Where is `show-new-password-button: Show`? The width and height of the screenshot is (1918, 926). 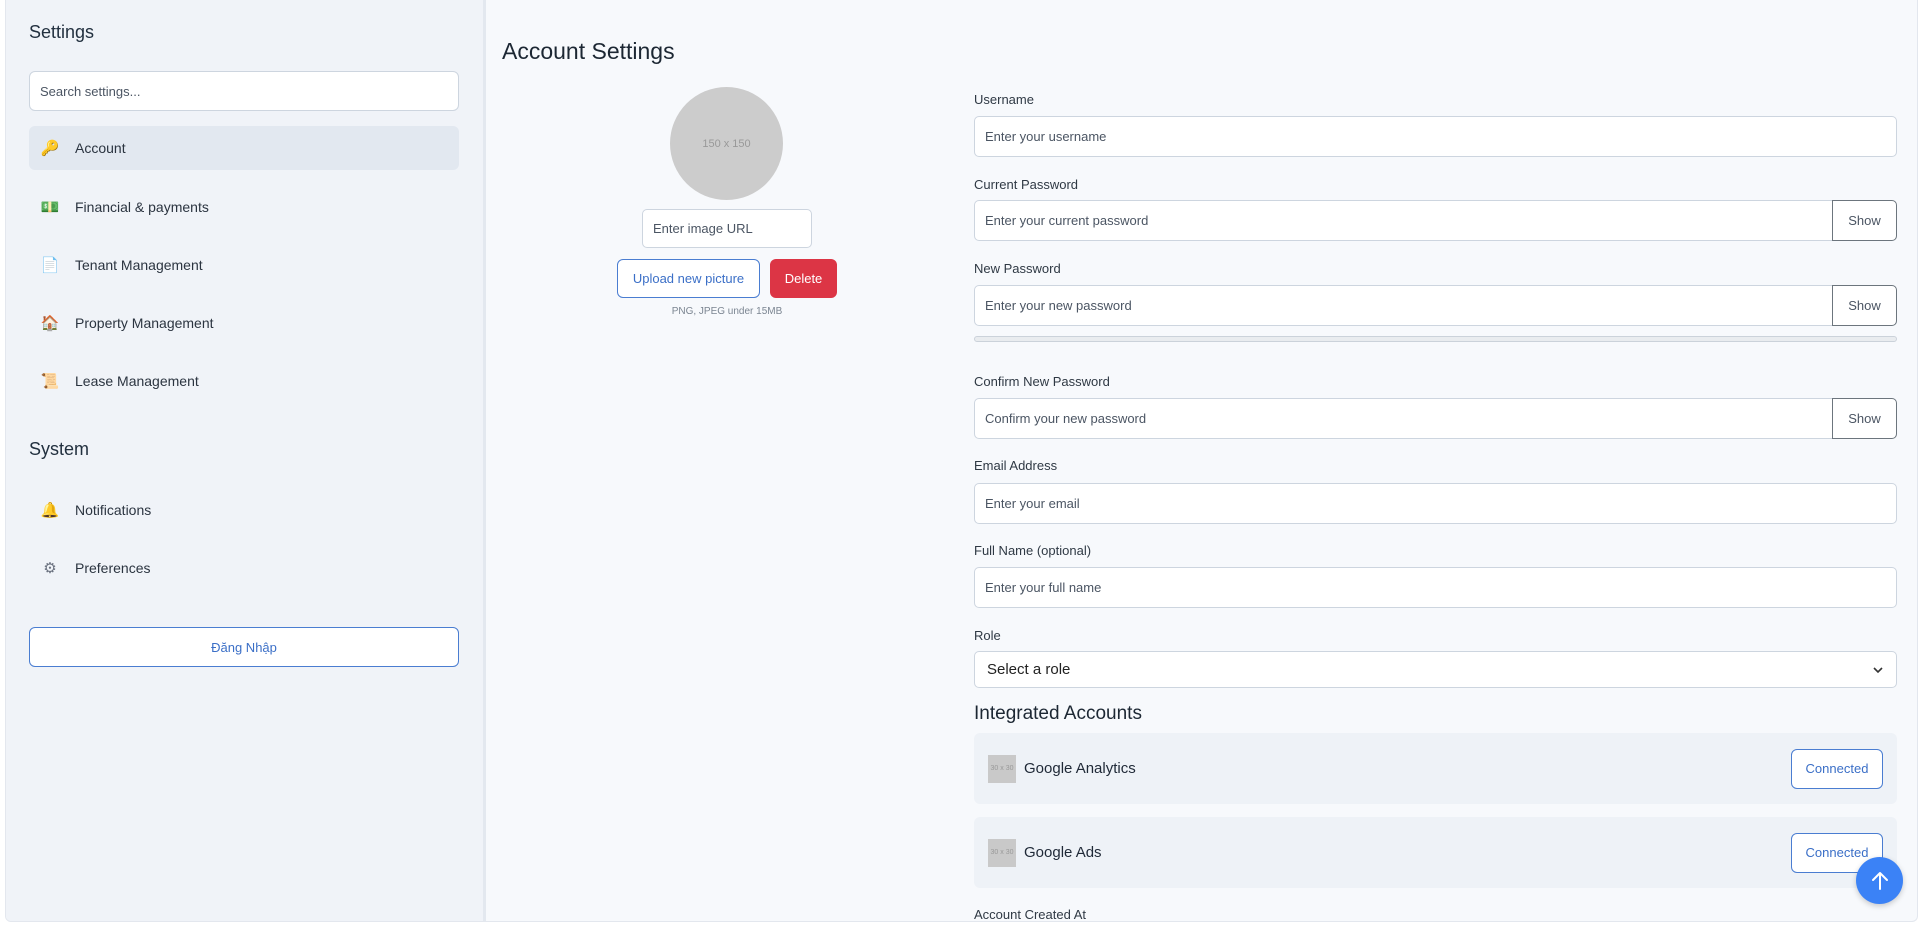
show-new-password-button: Show is located at coordinates (1864, 305).